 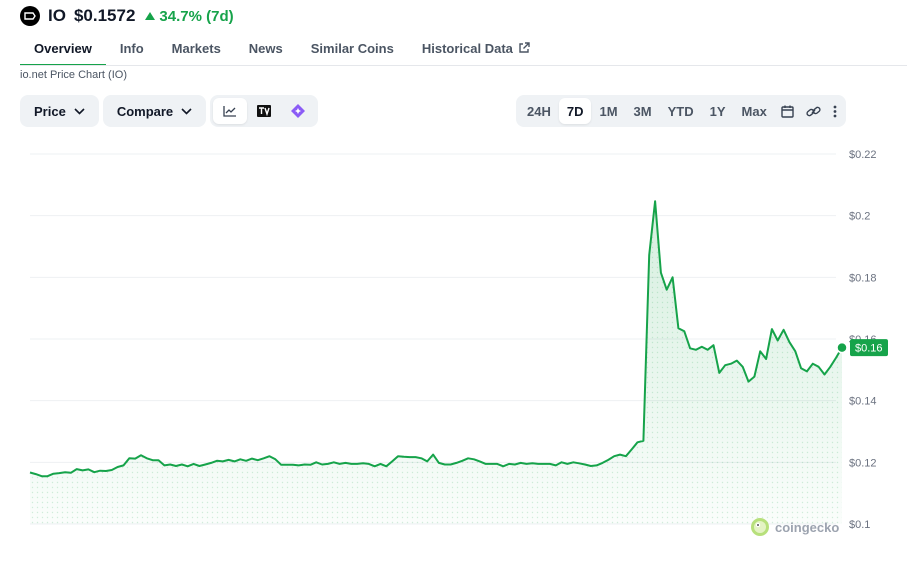 What do you see at coordinates (863, 402) in the screenshot?
I see `y-tick-label: $0.14` at bounding box center [863, 402].